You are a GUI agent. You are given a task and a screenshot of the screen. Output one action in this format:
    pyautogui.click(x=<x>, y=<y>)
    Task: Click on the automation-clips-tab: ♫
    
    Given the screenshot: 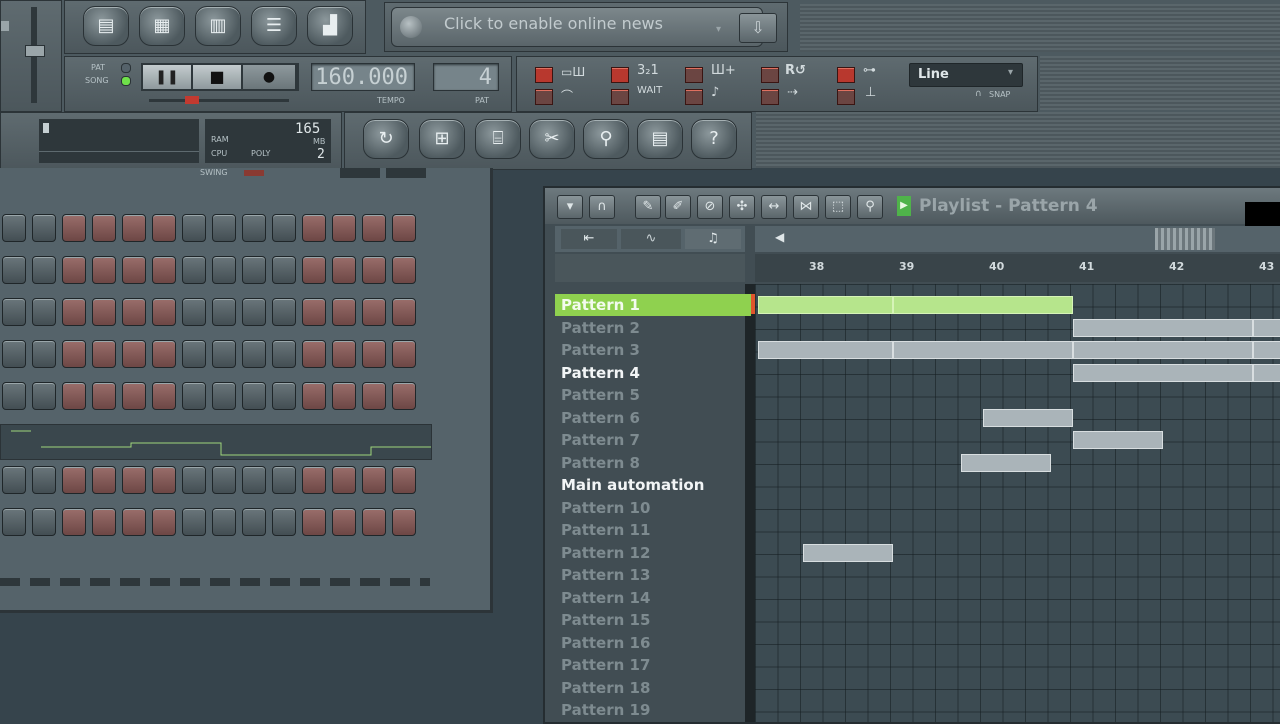 What is the action you would take?
    pyautogui.click(x=713, y=239)
    